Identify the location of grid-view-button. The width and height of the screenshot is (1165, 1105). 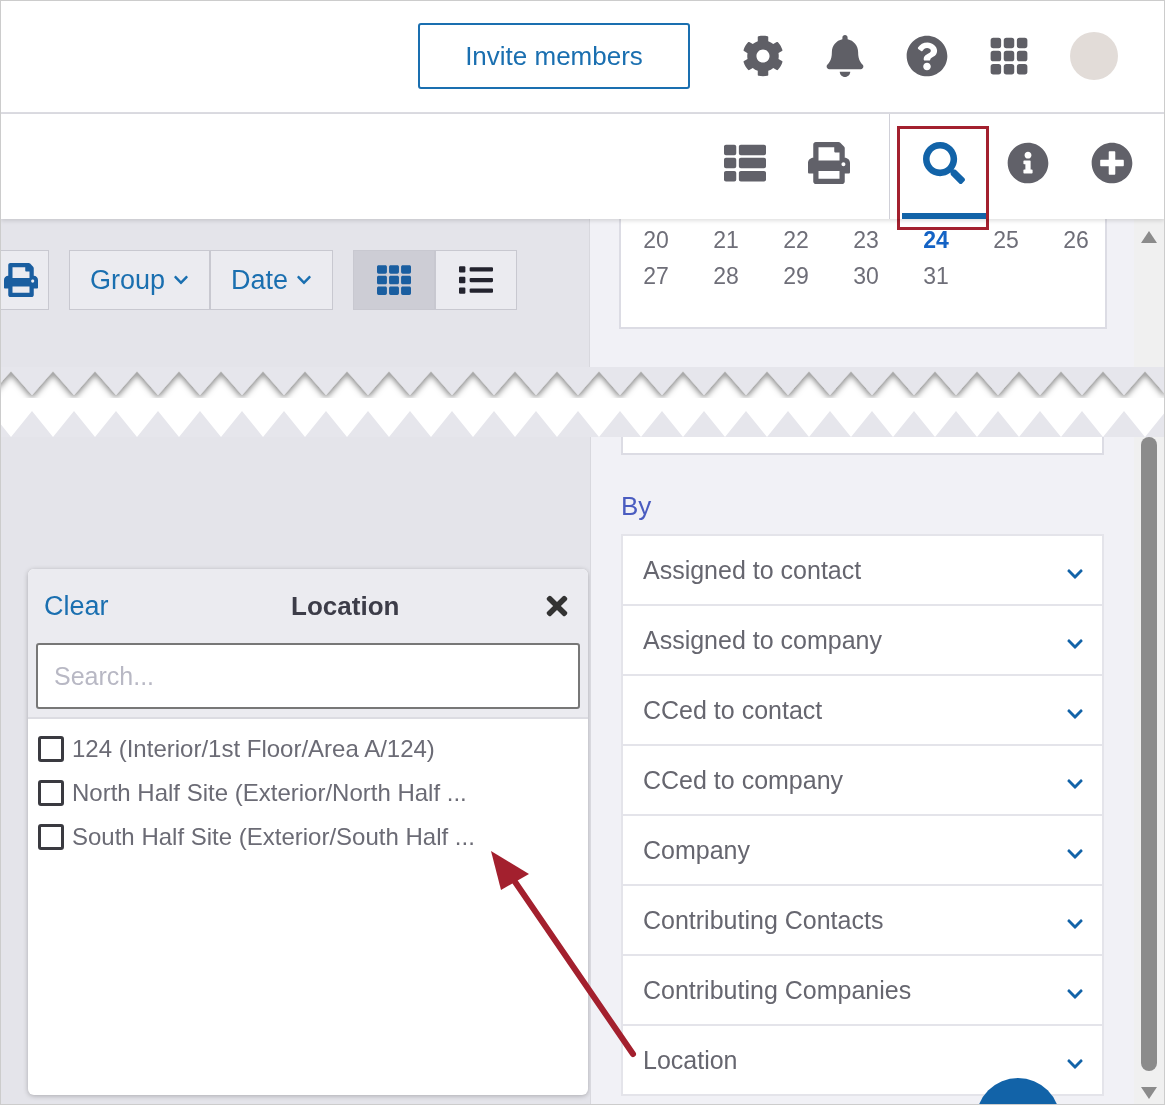
(394, 280).